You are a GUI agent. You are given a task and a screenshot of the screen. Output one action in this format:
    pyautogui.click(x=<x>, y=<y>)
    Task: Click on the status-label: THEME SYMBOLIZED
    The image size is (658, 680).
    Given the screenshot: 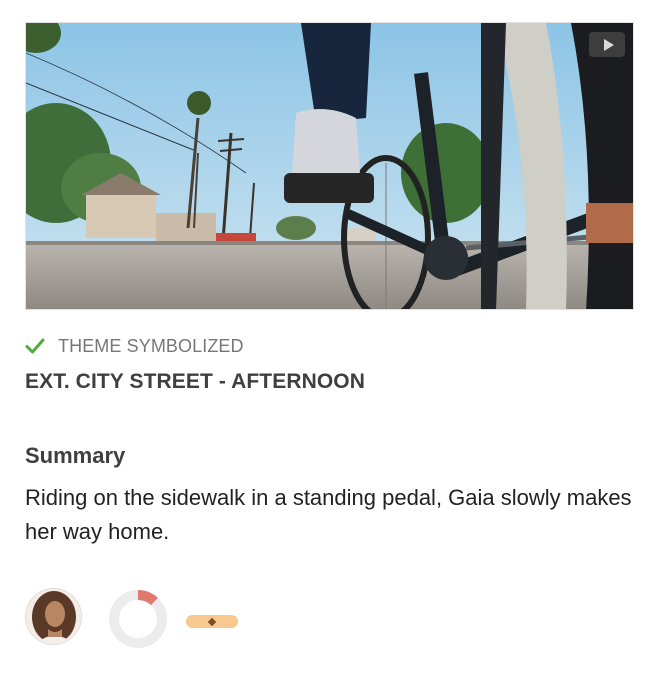 What is the action you would take?
    pyautogui.click(x=151, y=345)
    